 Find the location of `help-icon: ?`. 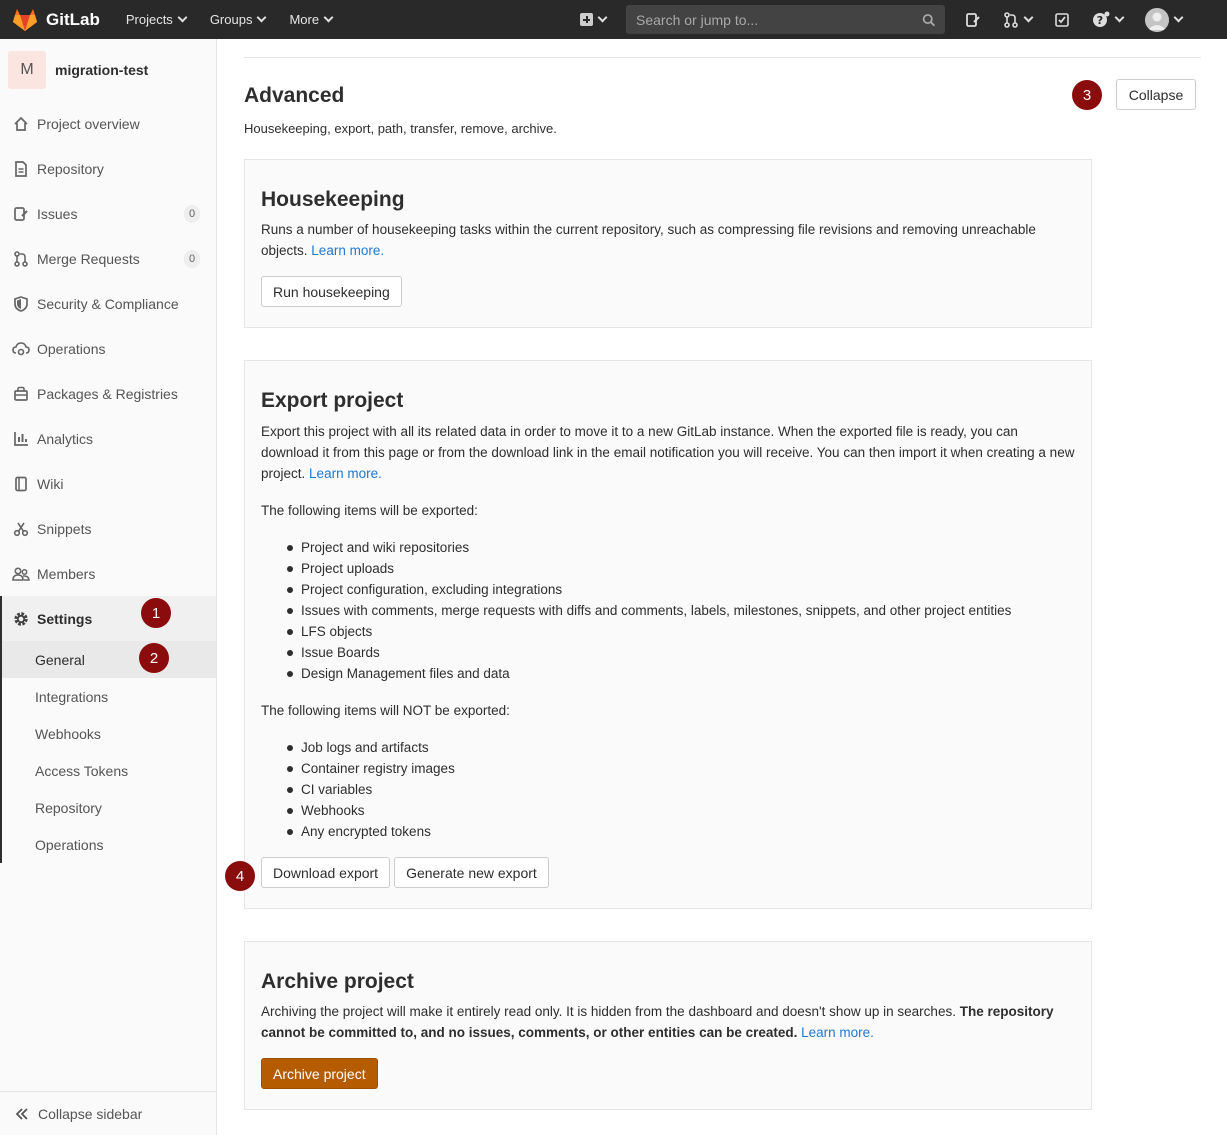

help-icon: ? is located at coordinates (1101, 19).